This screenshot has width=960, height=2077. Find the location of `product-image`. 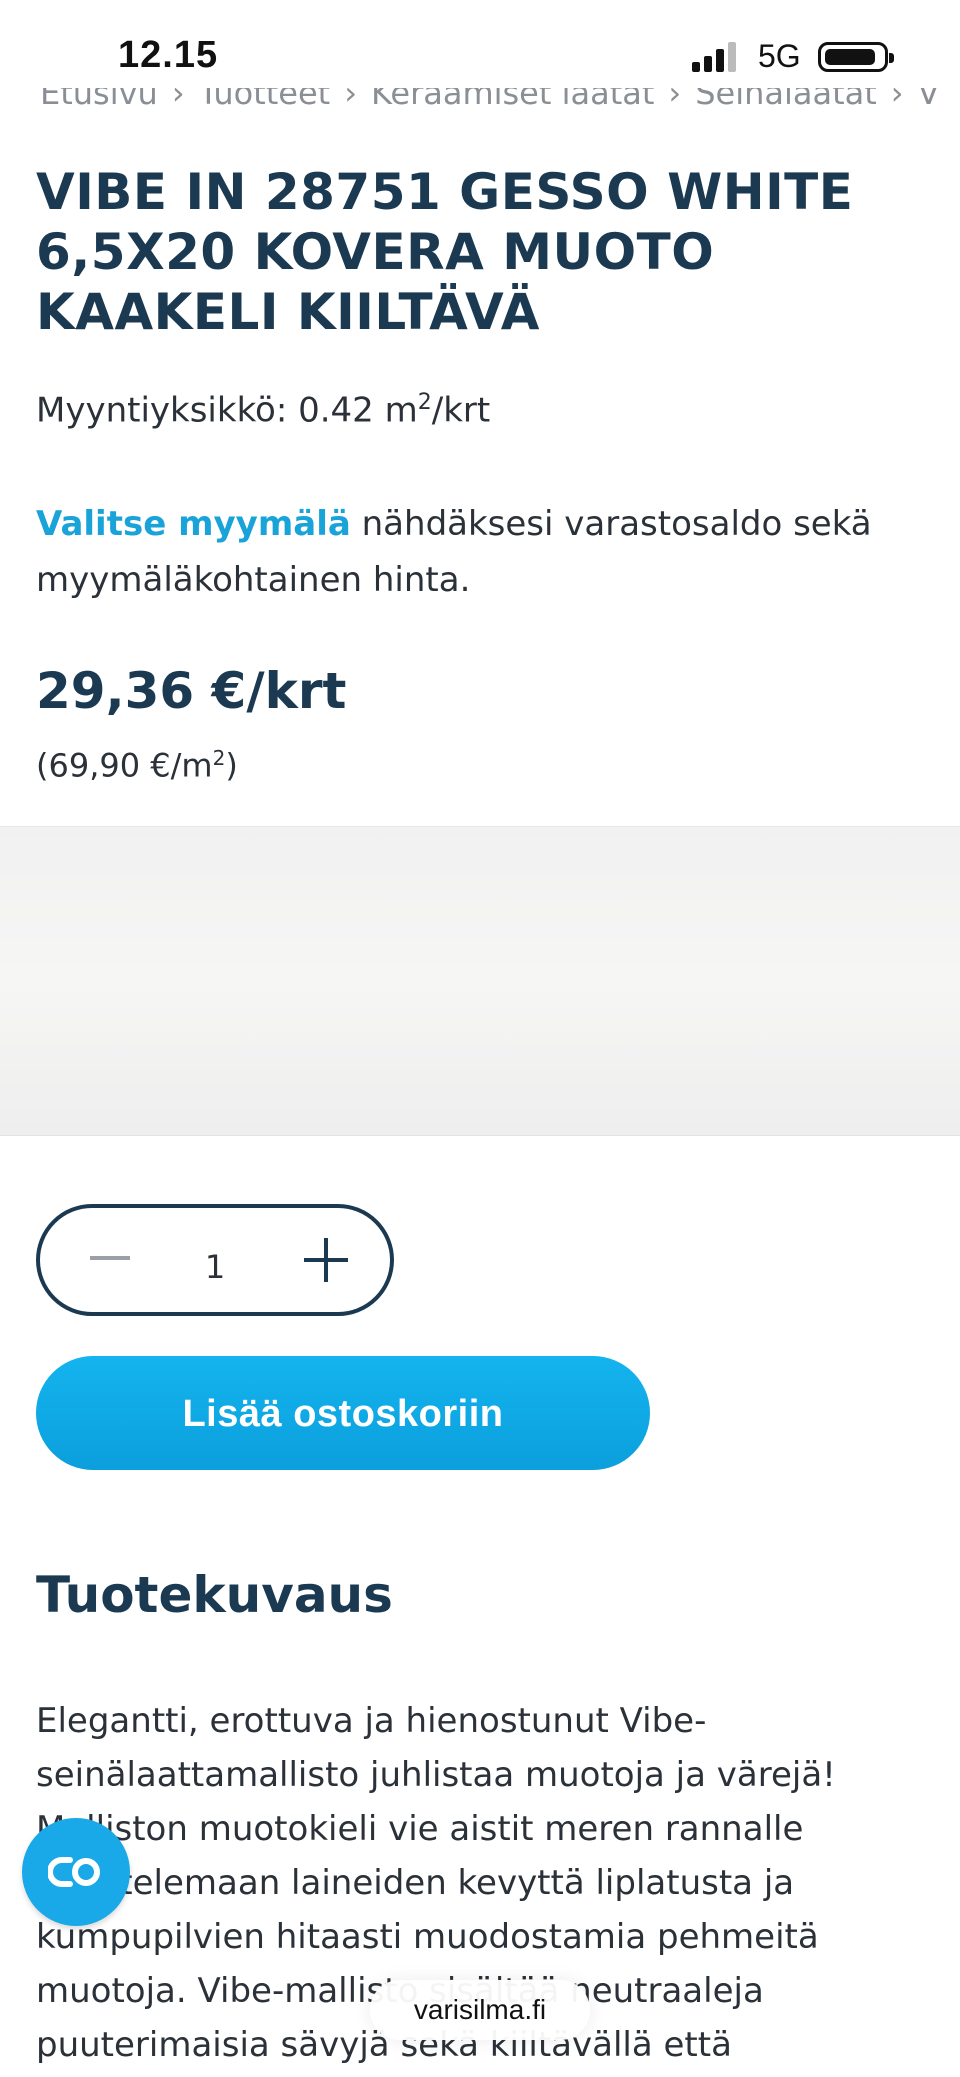

product-image is located at coordinates (480, 981).